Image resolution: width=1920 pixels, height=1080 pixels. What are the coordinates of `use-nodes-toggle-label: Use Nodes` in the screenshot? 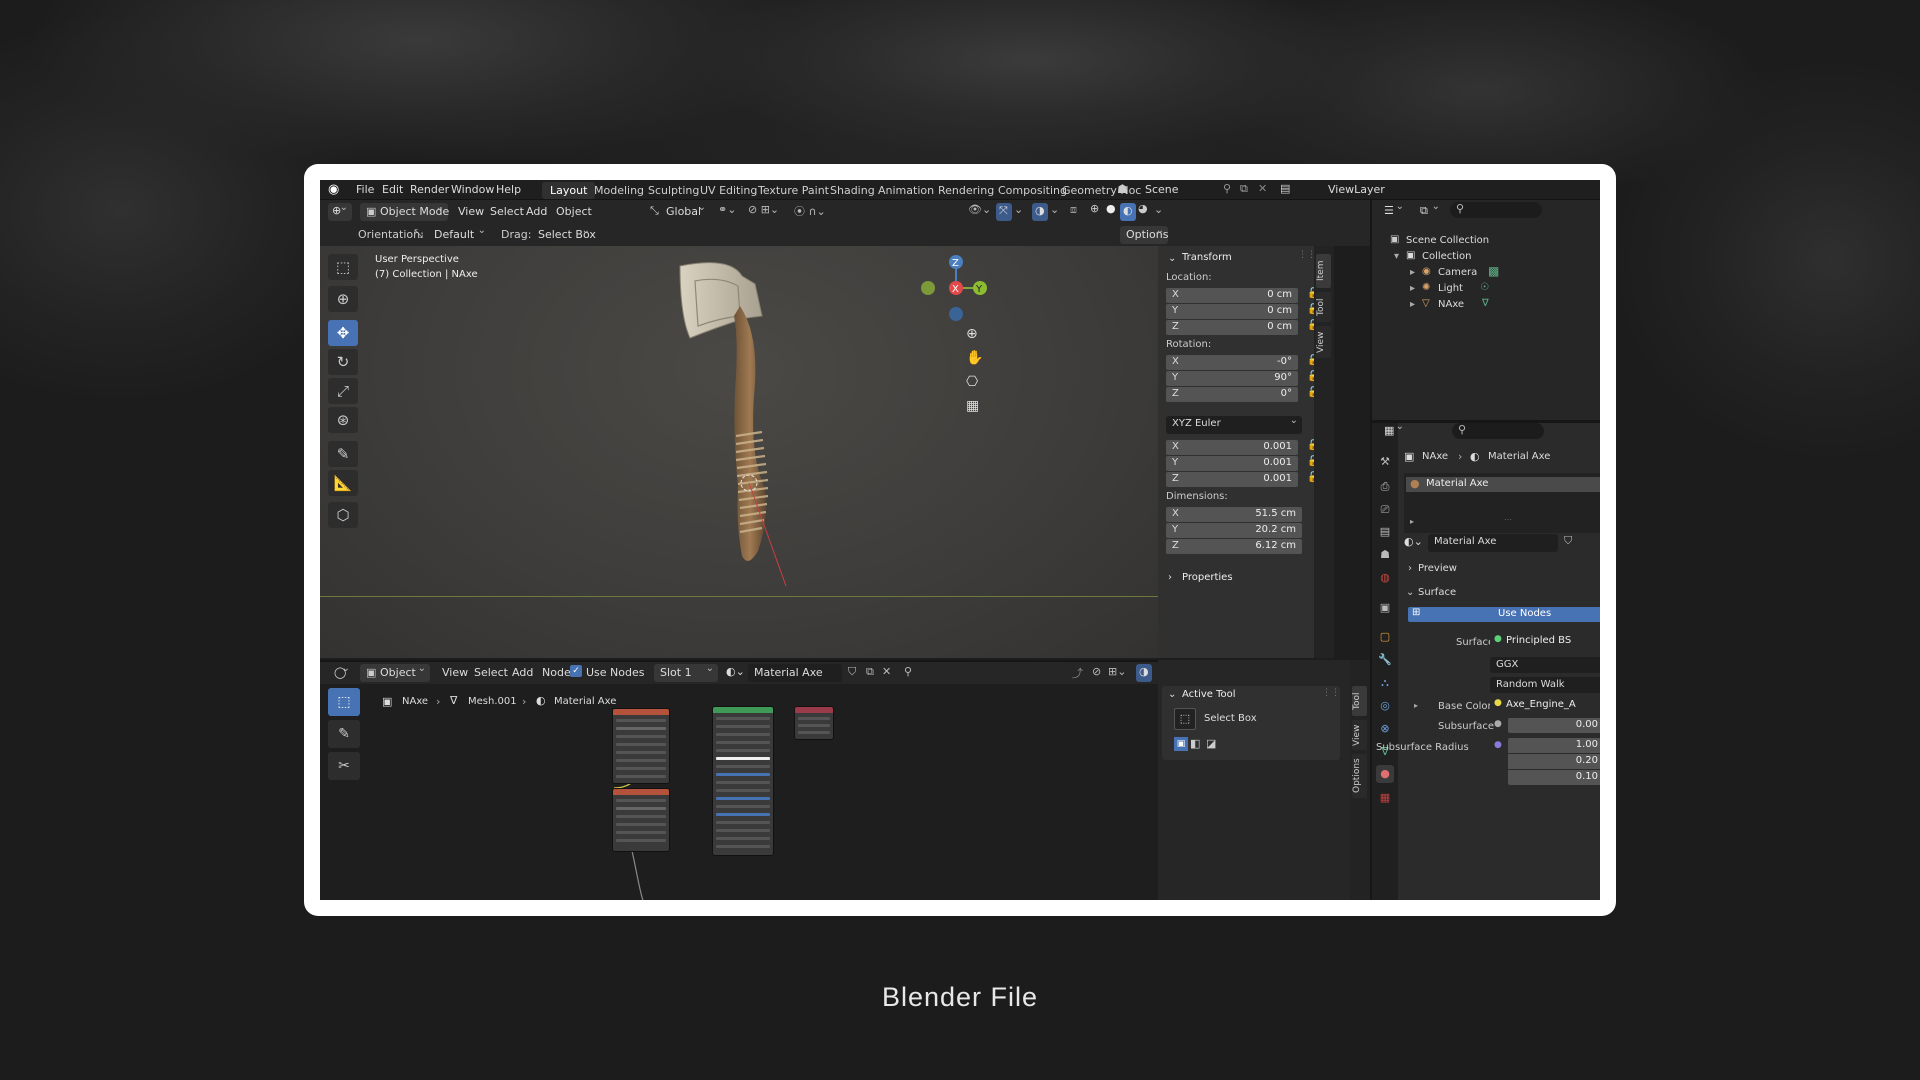 It's located at (615, 672).